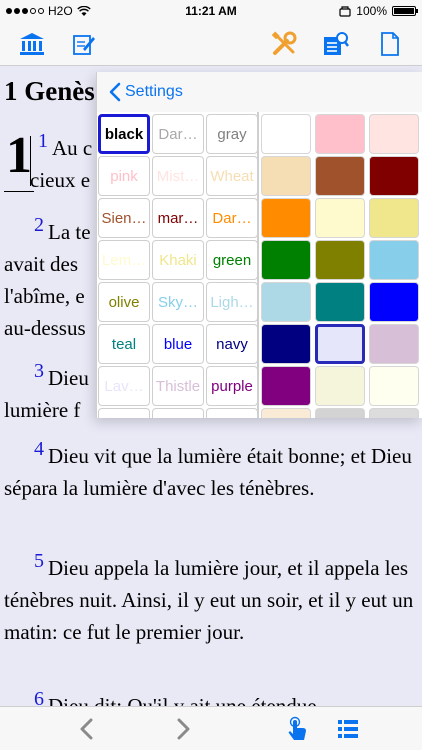  Describe the element at coordinates (154, 91) in the screenshot. I see `back-label: Settings` at that location.